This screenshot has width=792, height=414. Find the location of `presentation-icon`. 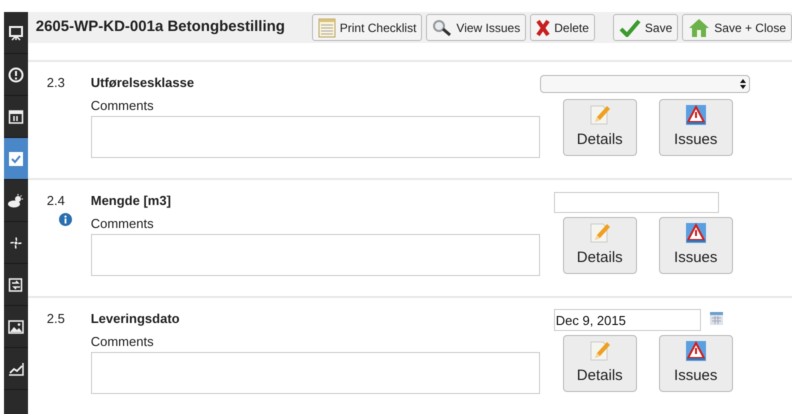

presentation-icon is located at coordinates (16, 32).